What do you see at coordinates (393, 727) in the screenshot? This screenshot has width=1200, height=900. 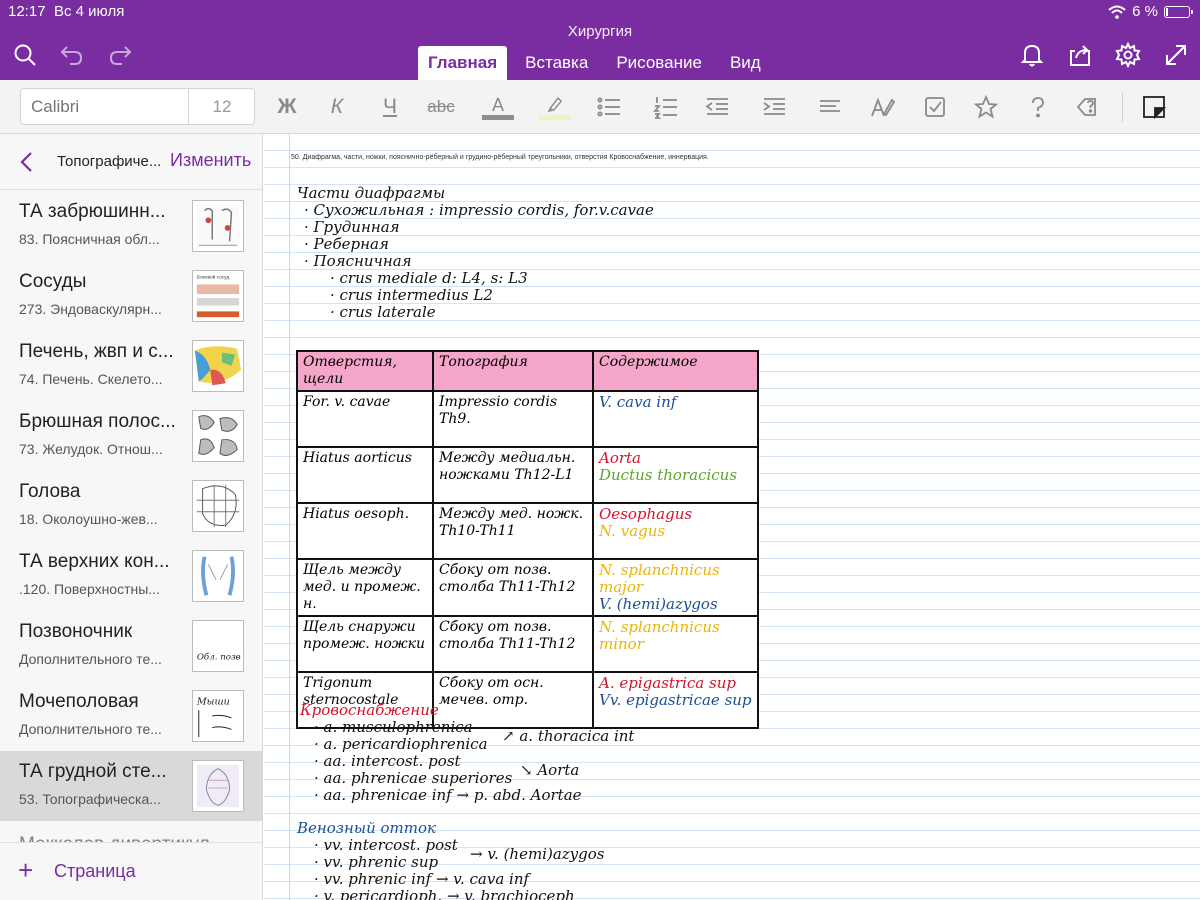 I see `blood-item: · a. musculophrenica` at bounding box center [393, 727].